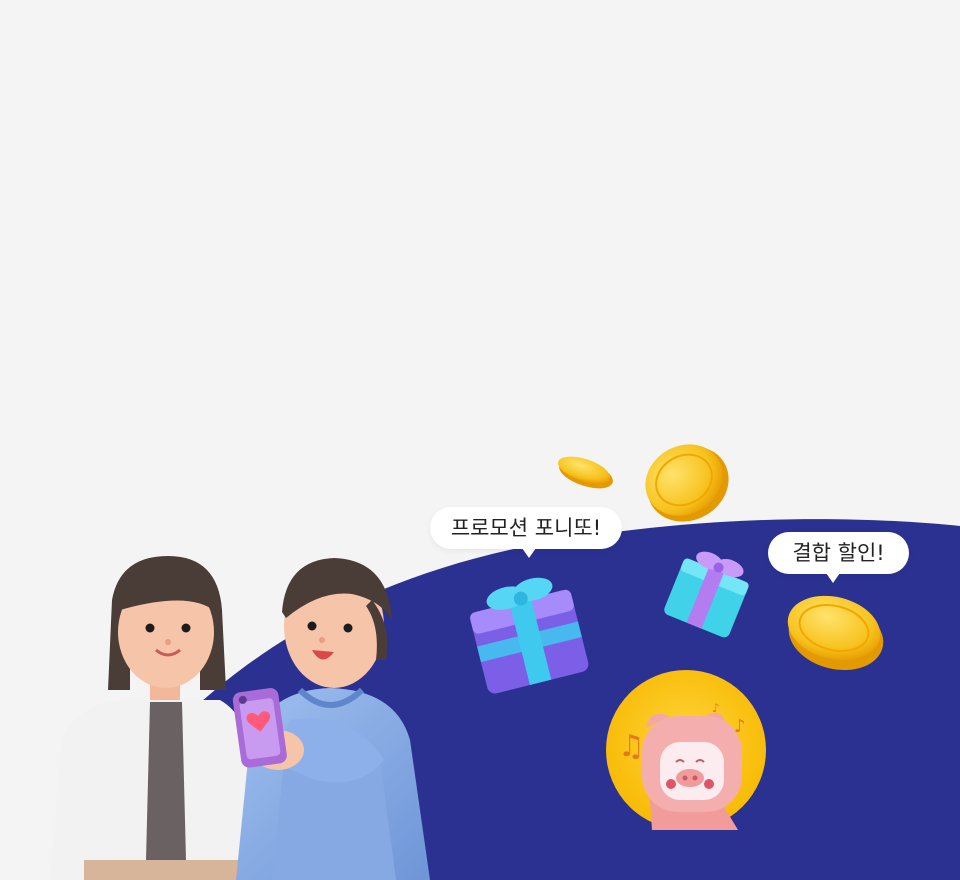 The width and height of the screenshot is (960, 880). What do you see at coordinates (526, 528) in the screenshot?
I see `speech-bubble-text: 프로모션 포니또!` at bounding box center [526, 528].